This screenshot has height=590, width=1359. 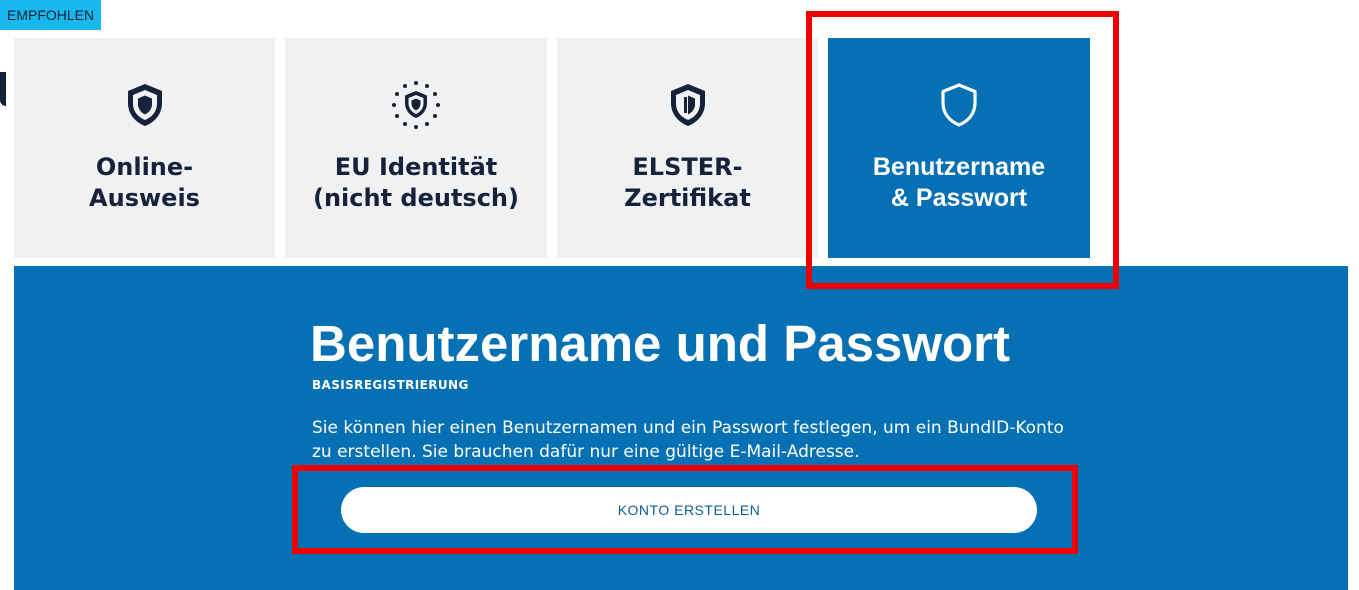 I want to click on shield-outline-icon, so click(x=959, y=105).